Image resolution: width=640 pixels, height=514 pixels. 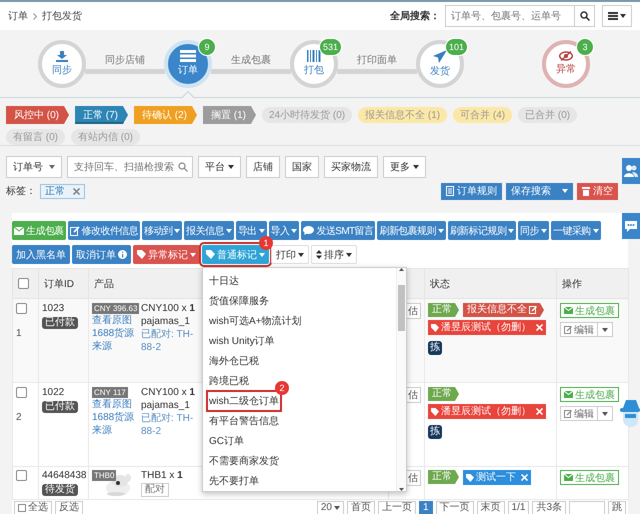 What do you see at coordinates (151, 432) in the screenshot?
I see `pairing-text: 88-2` at bounding box center [151, 432].